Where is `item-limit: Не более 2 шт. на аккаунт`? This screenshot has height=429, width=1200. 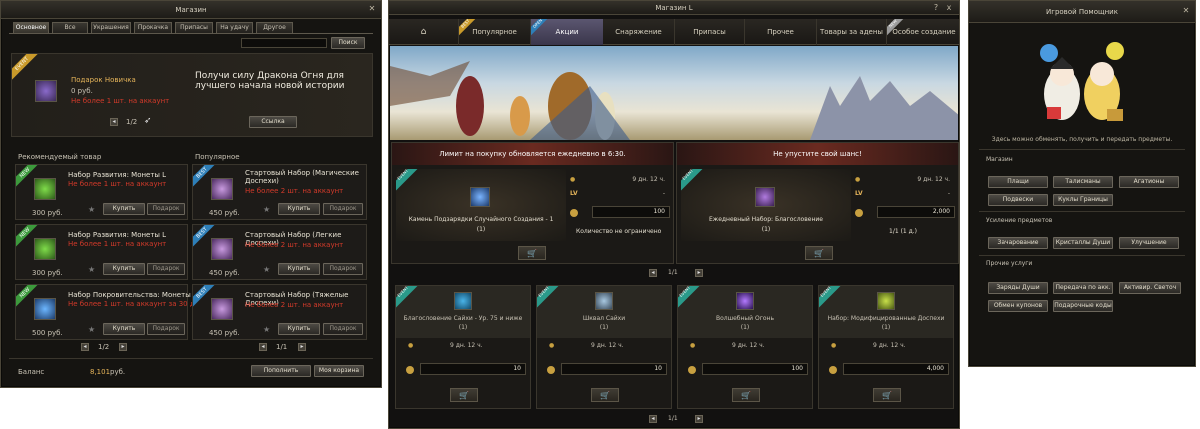 item-limit: Не более 2 шт. на аккаунт is located at coordinates (294, 305).